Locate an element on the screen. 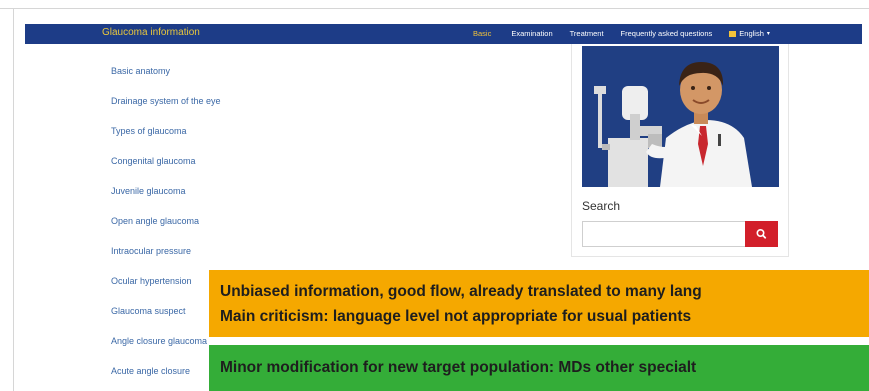 The image size is (869, 391). search-button is located at coordinates (761, 234).